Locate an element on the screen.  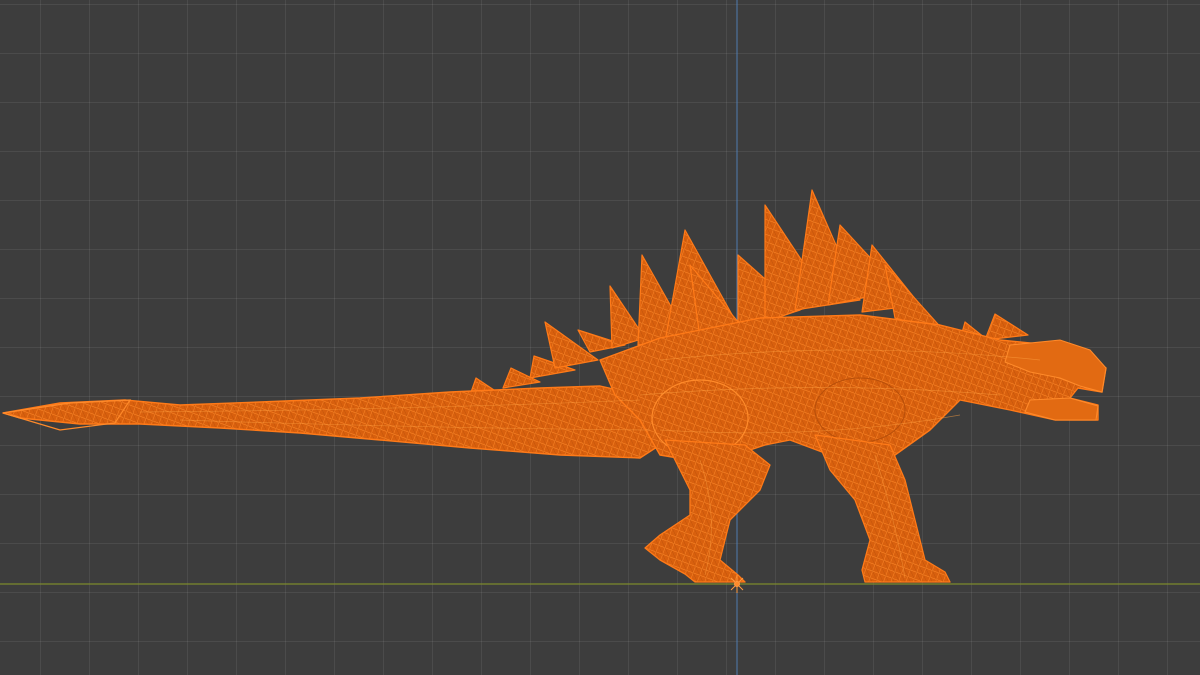
hind-leg is located at coordinates (707, 511).